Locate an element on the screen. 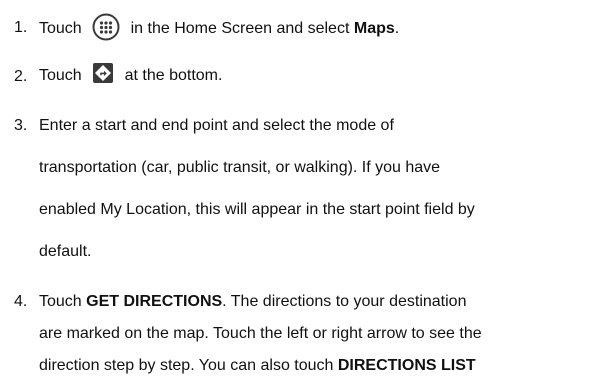  punctuation: . is located at coordinates (397, 29).